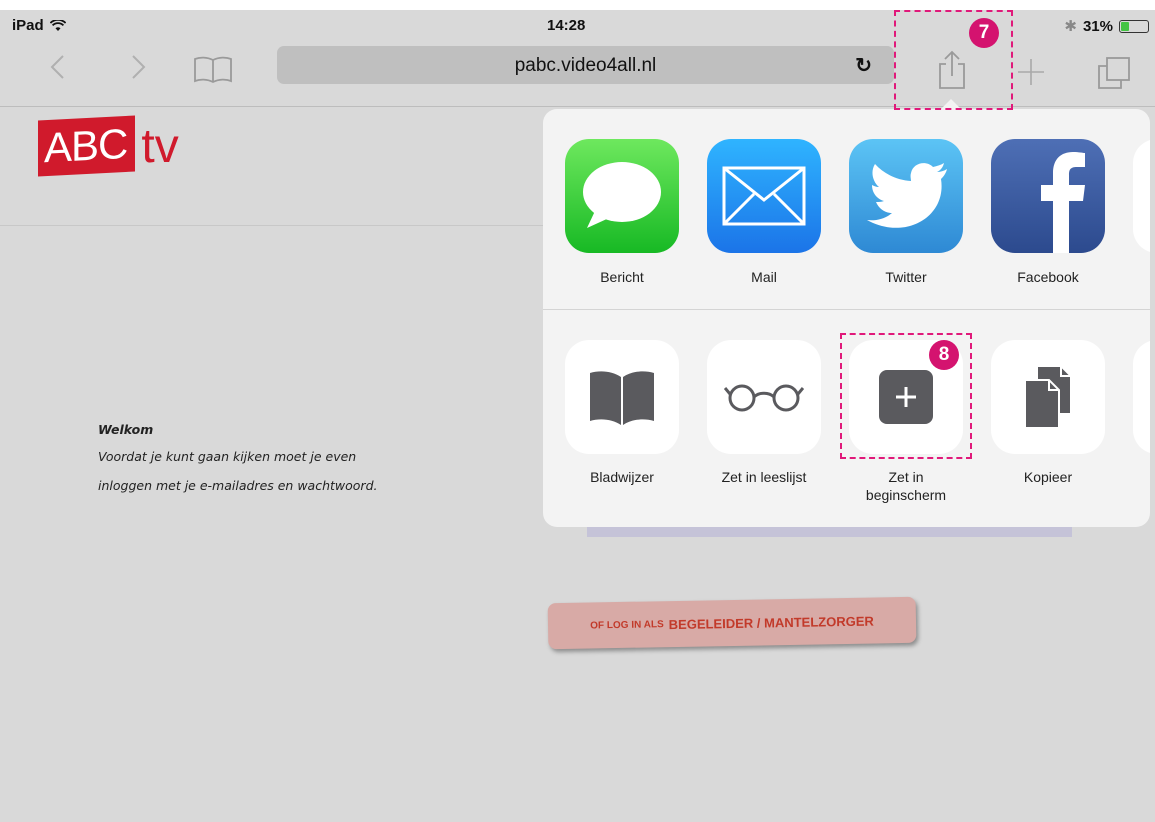 This screenshot has height=822, width=1155. What do you see at coordinates (1141, 397) in the screenshot?
I see `more-actions-partial` at bounding box center [1141, 397].